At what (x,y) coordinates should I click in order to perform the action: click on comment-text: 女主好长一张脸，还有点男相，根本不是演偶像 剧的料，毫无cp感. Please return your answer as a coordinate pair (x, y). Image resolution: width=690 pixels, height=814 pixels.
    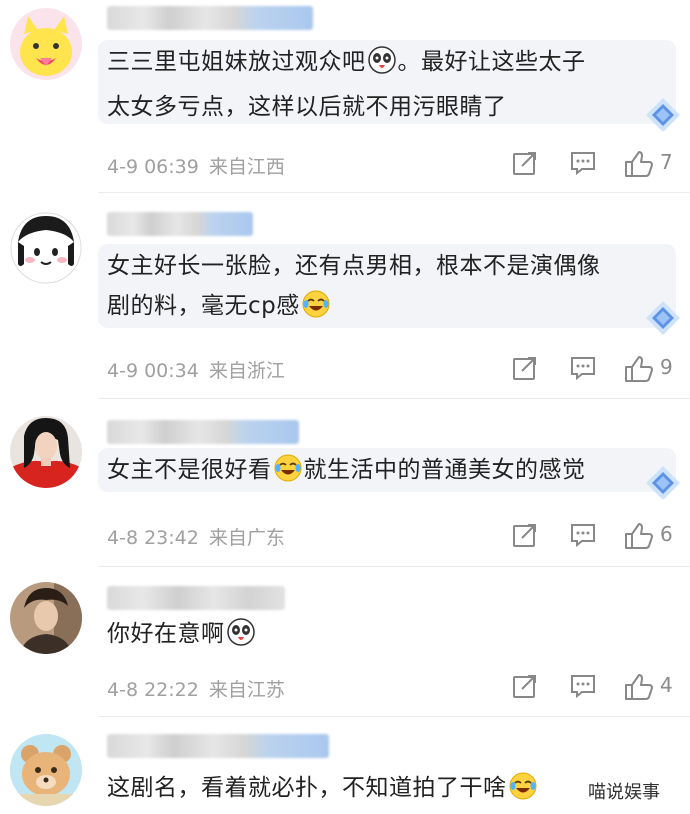
    Looking at the image, I should click on (354, 288).